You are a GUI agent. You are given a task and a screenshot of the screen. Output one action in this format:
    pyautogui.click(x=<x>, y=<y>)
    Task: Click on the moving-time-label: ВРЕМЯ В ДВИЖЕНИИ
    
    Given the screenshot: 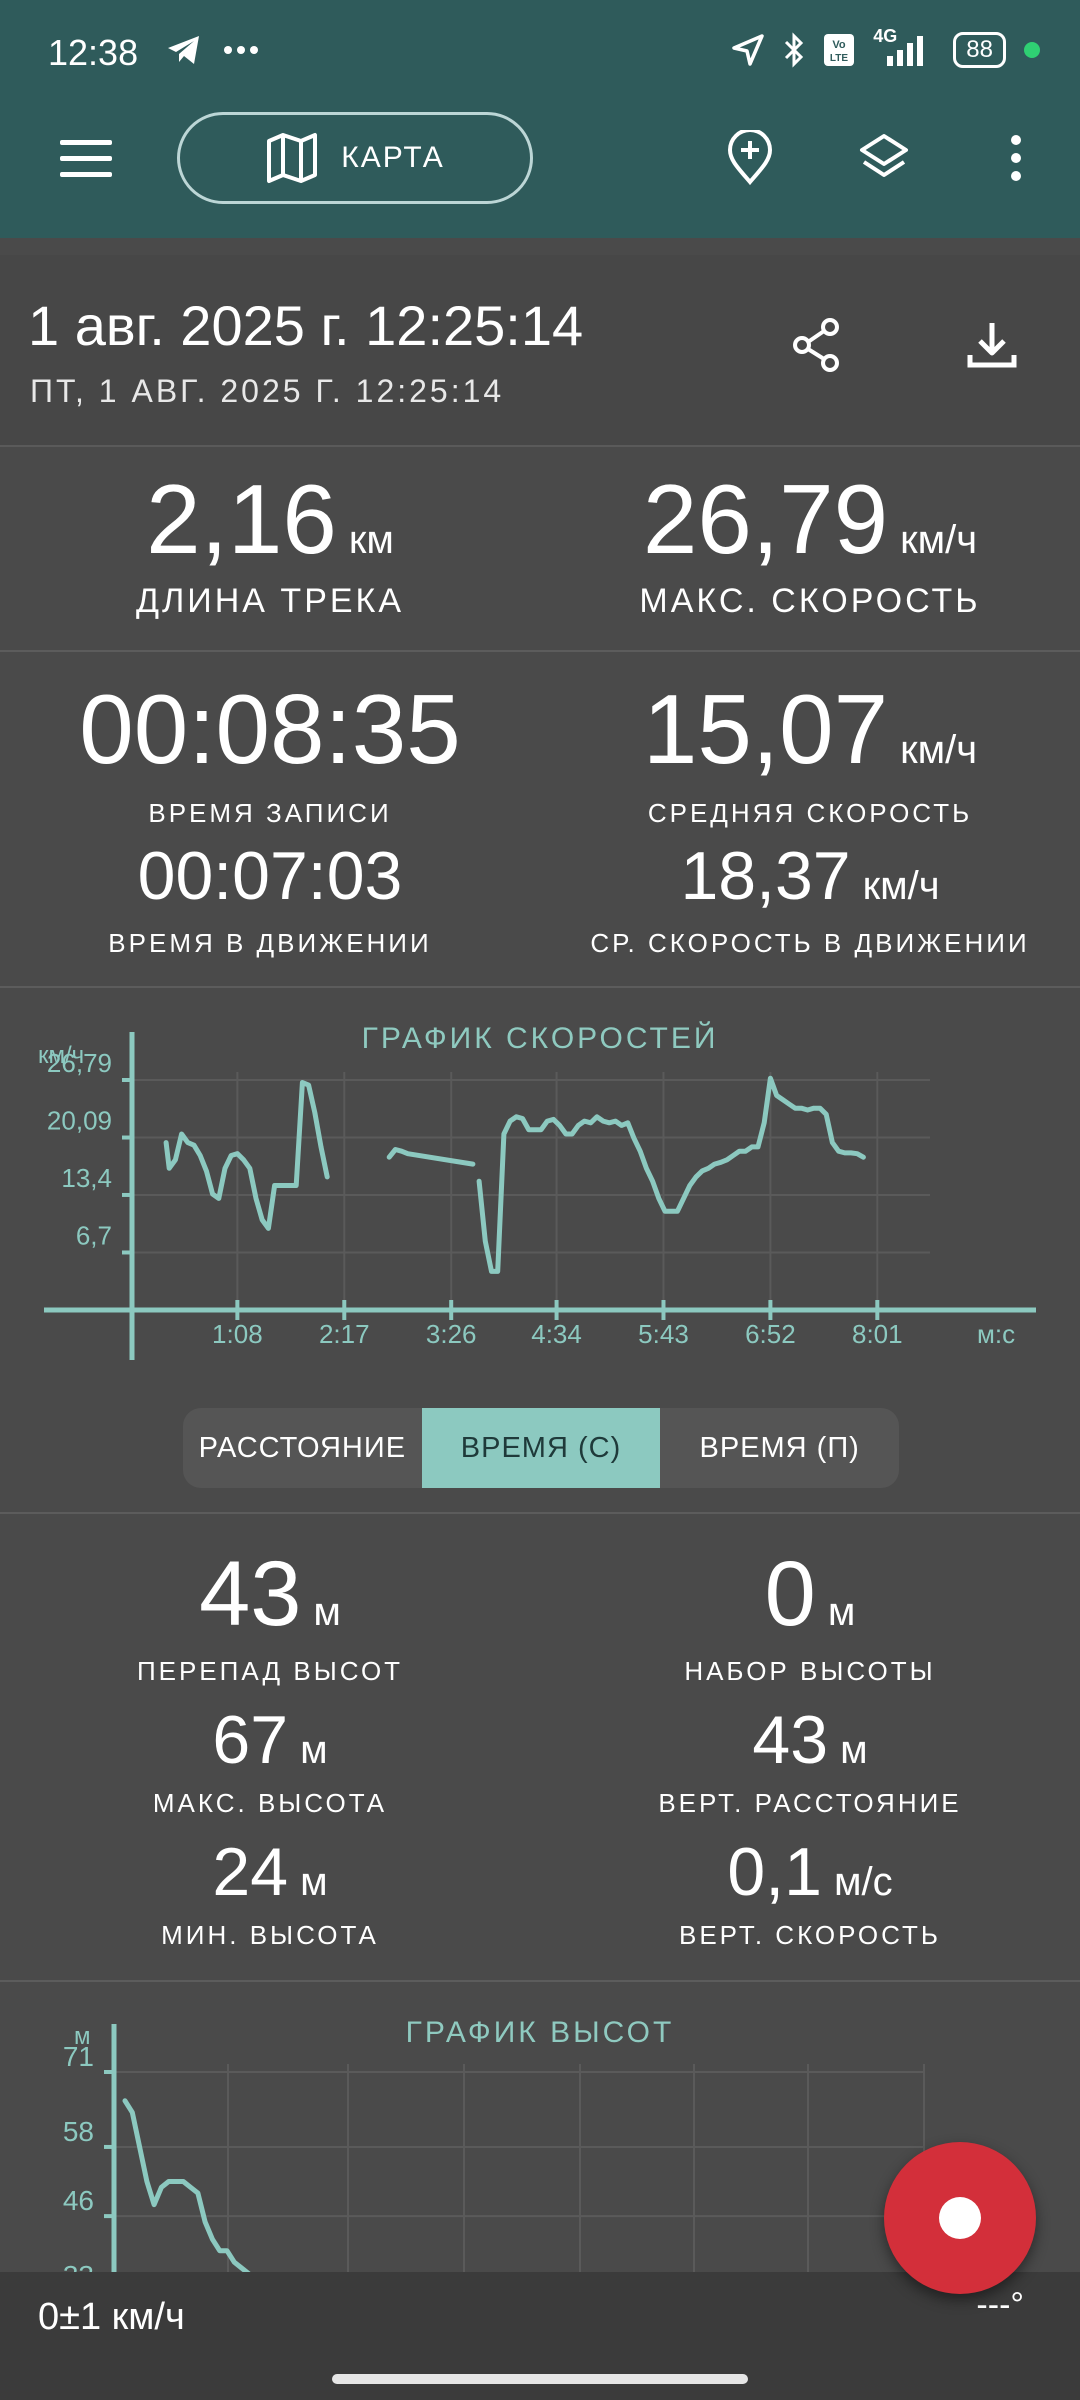 What is the action you would take?
    pyautogui.click(x=270, y=943)
    